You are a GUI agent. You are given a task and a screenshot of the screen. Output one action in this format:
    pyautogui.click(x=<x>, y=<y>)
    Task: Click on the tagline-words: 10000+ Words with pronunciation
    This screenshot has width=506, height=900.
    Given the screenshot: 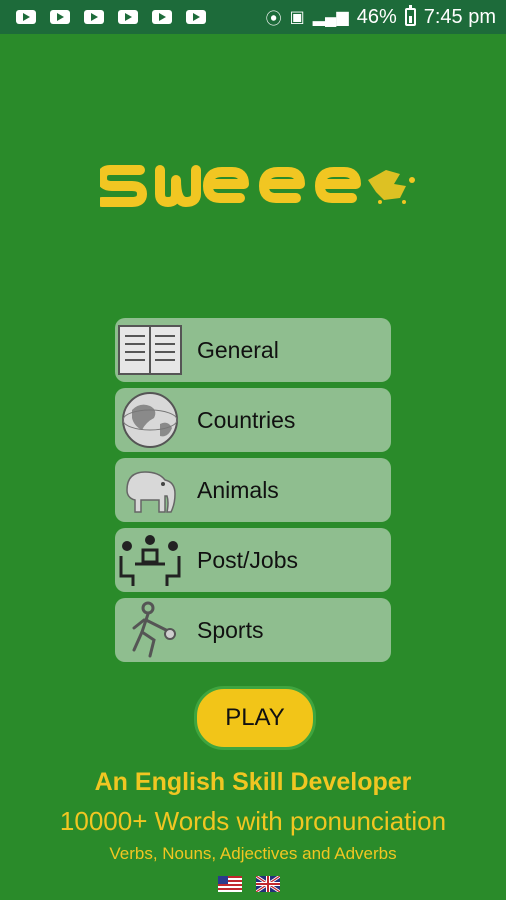 What is the action you would take?
    pyautogui.click(x=253, y=821)
    